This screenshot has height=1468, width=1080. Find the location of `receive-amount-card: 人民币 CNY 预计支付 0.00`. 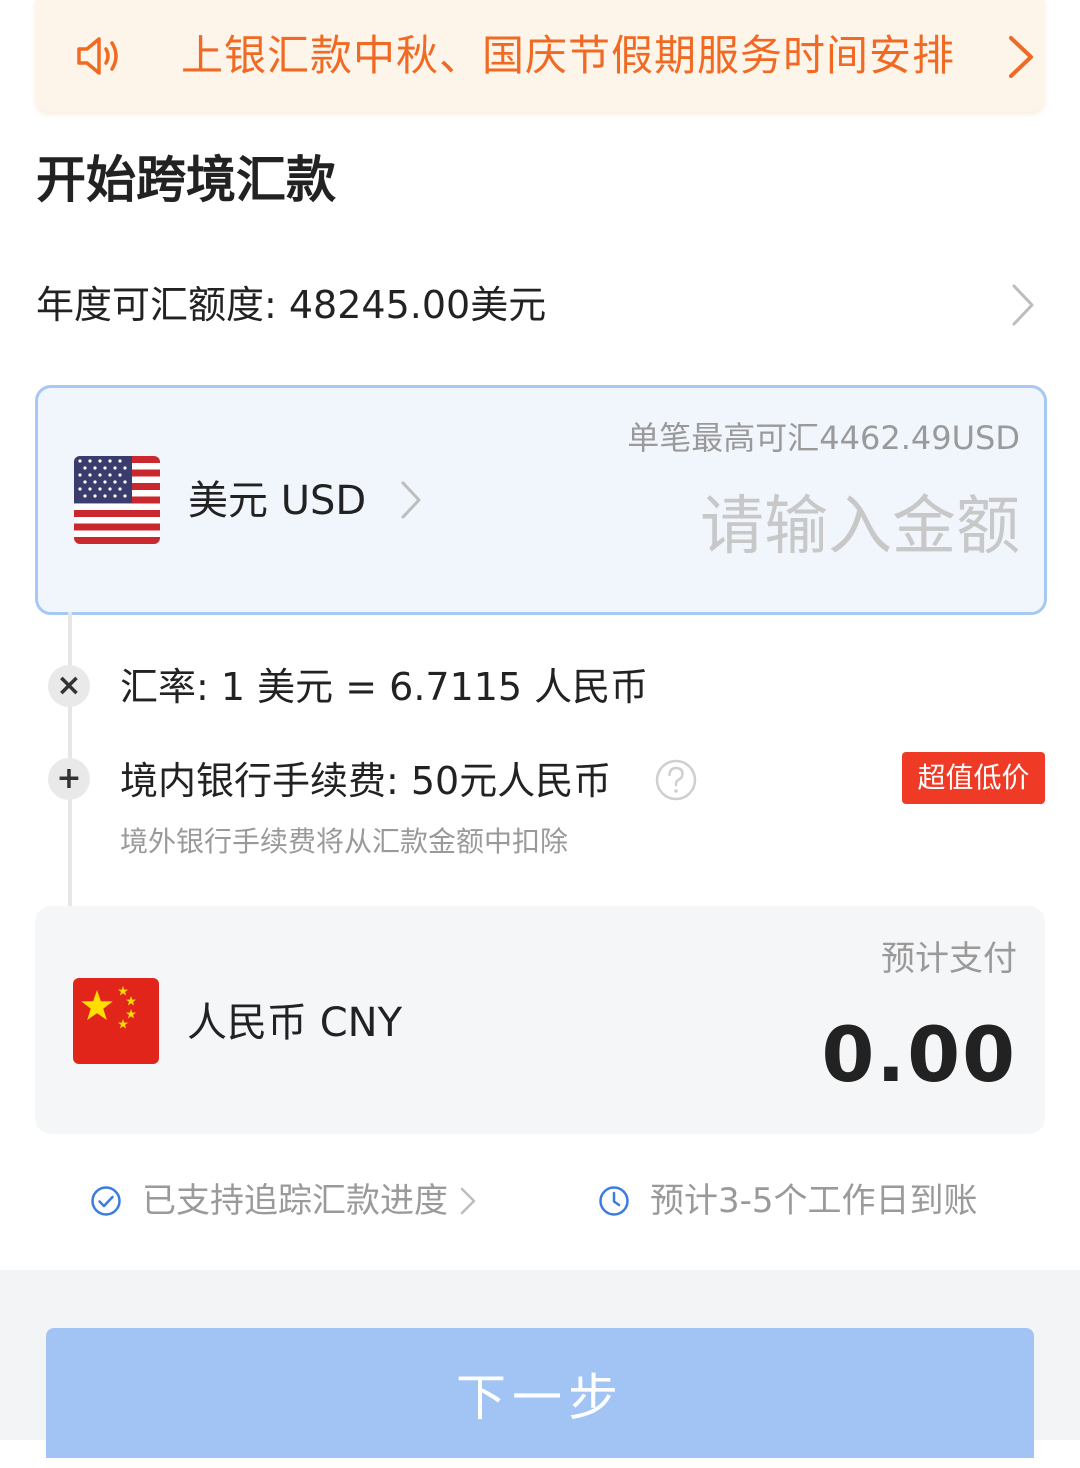

receive-amount-card: 人民币 CNY 预计支付 0.00 is located at coordinates (540, 1020).